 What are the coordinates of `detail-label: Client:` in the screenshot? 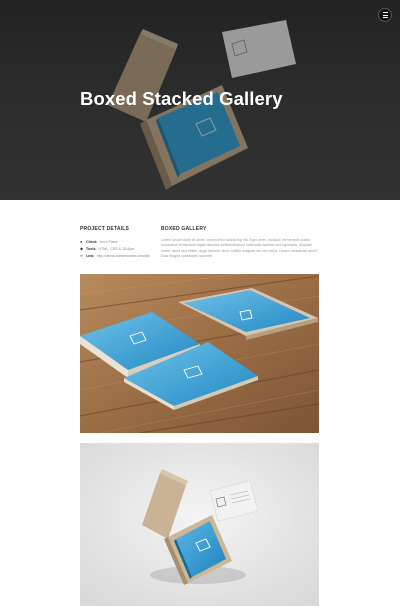 It's located at (92, 241).